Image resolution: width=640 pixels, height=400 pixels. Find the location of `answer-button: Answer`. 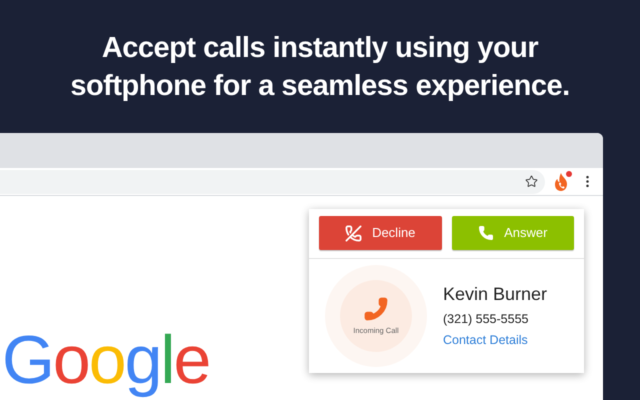

answer-button: Answer is located at coordinates (513, 233).